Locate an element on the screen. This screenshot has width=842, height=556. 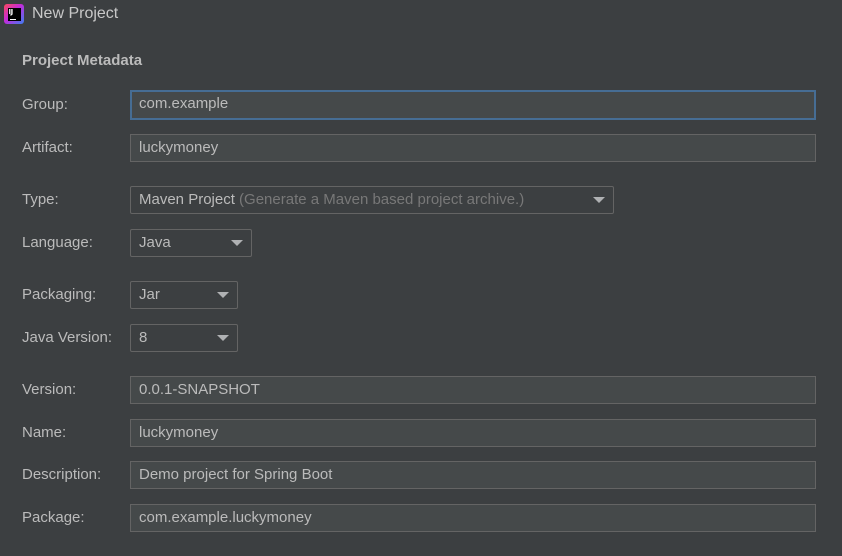
version-label: Version: is located at coordinates (49, 389).